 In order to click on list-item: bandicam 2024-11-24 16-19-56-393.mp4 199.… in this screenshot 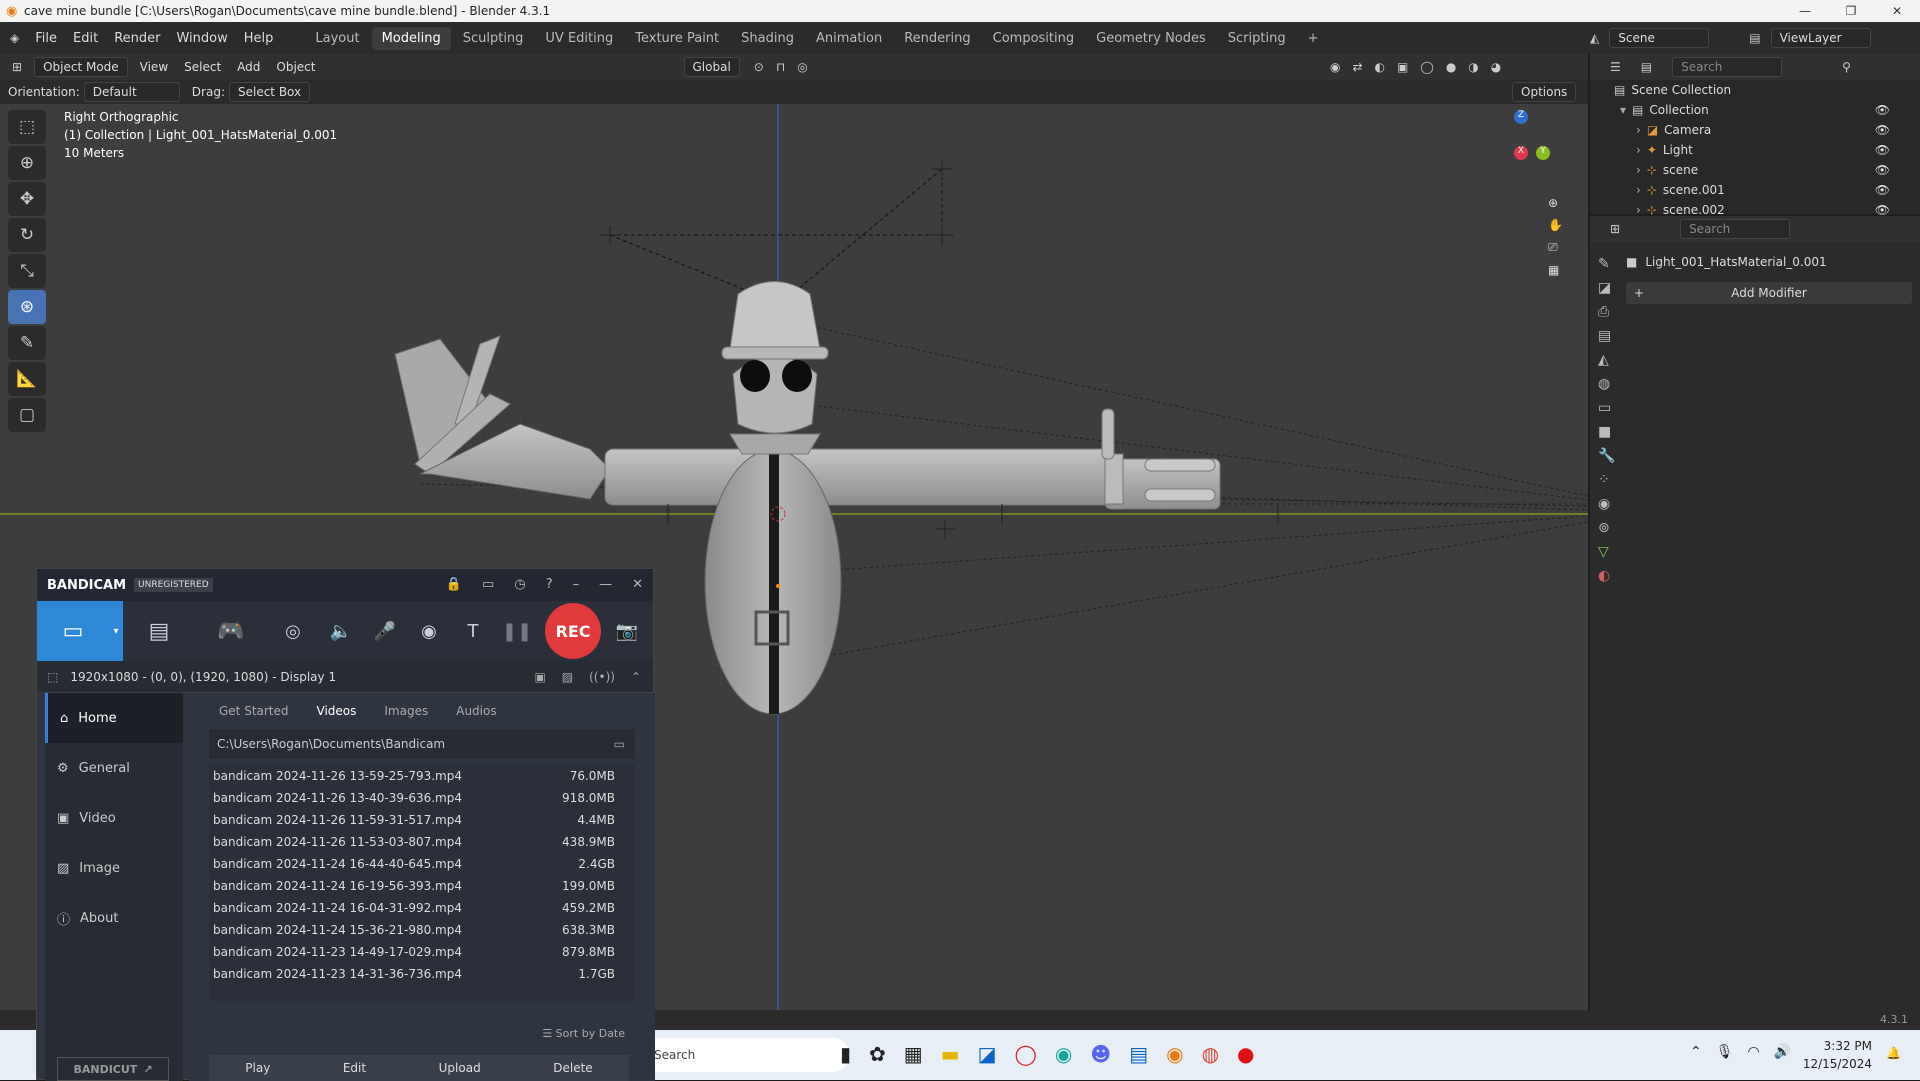, I will do `click(422, 886)`.